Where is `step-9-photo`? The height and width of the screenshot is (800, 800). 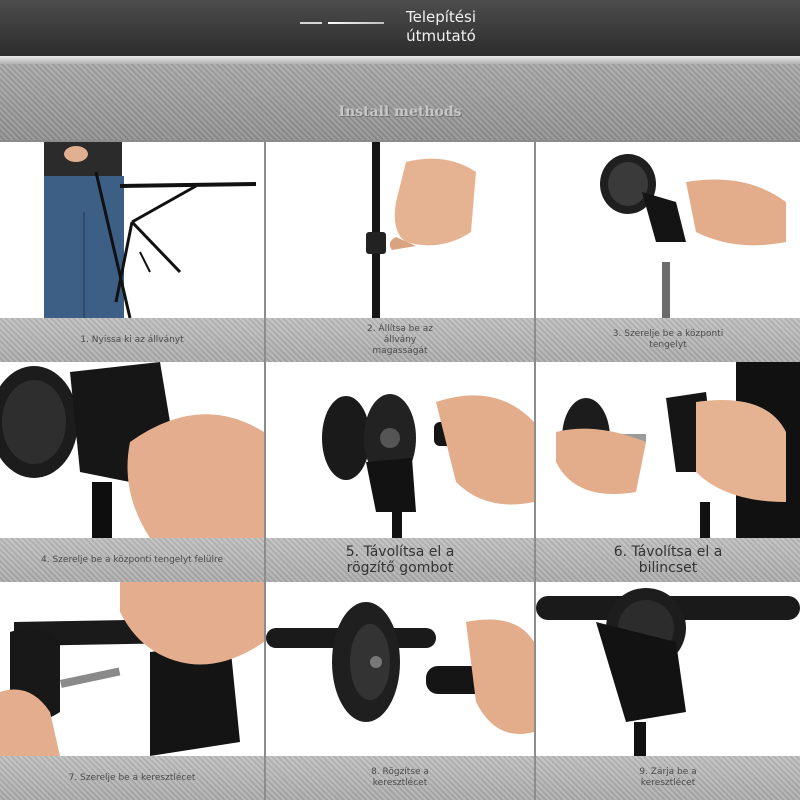 step-9-photo is located at coordinates (668, 669).